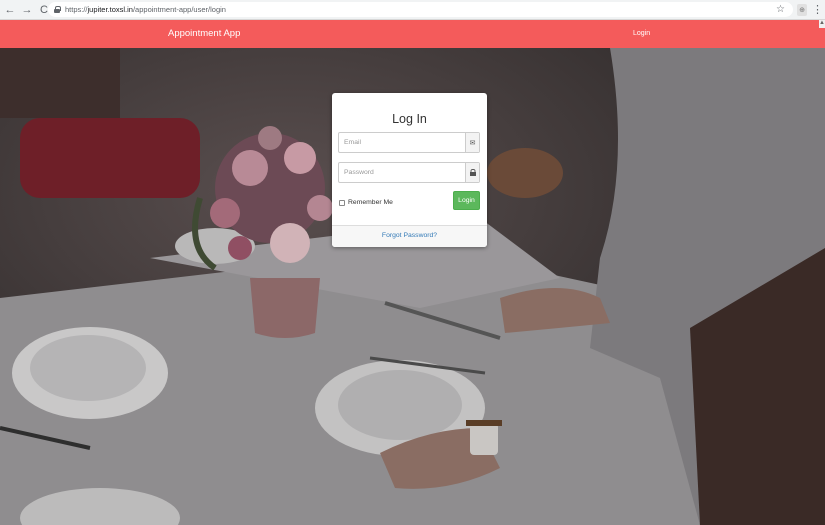 Image resolution: width=825 pixels, height=525 pixels. What do you see at coordinates (370, 202) in the screenshot?
I see `remember-label: Remember Me` at bounding box center [370, 202].